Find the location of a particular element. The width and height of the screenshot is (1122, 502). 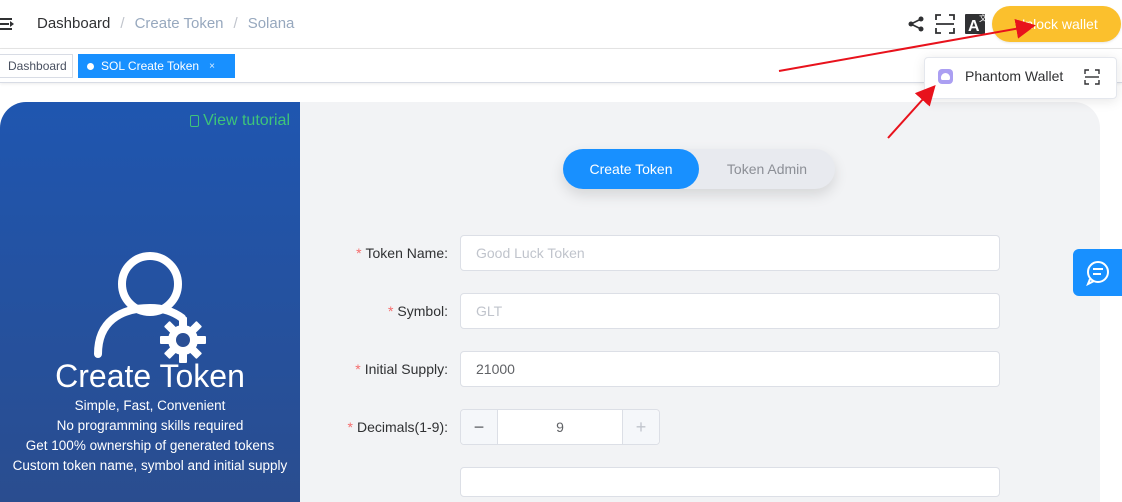

promo-line: Simple, Fast, Convenient is located at coordinates (150, 405).